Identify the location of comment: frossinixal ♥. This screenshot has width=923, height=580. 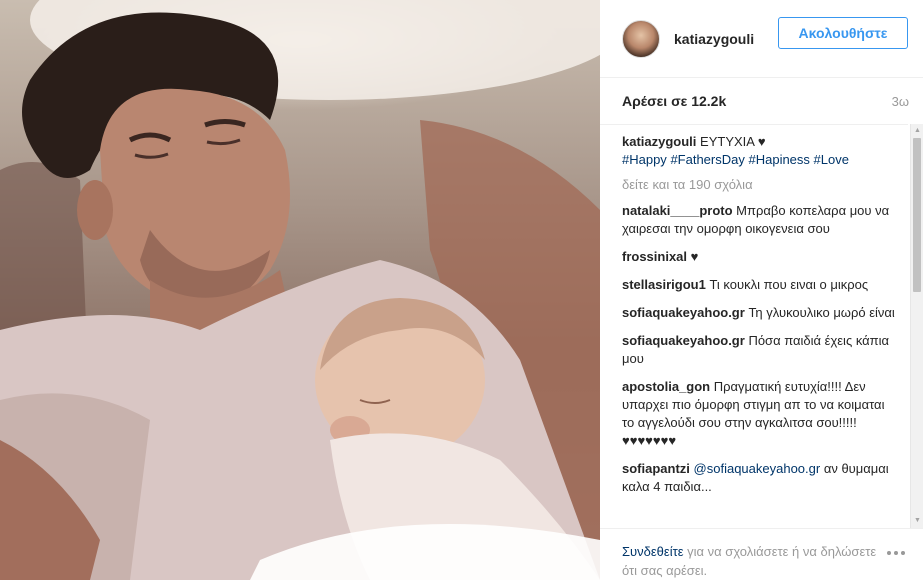
(760, 257).